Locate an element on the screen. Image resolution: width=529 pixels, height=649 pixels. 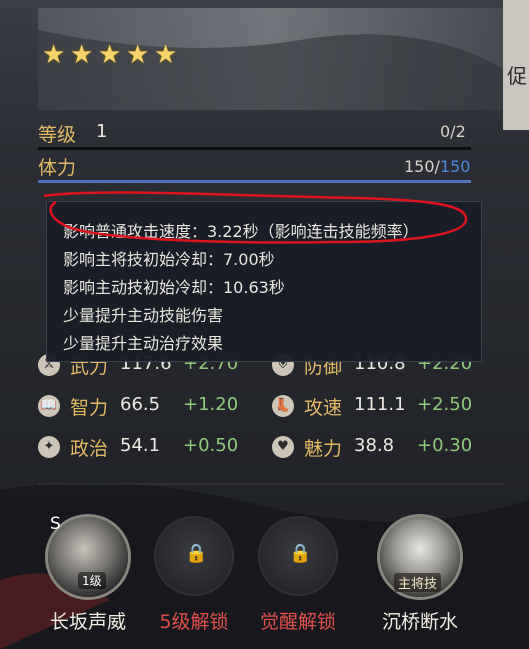
stat-bonus: +2.50 is located at coordinates (445, 404).